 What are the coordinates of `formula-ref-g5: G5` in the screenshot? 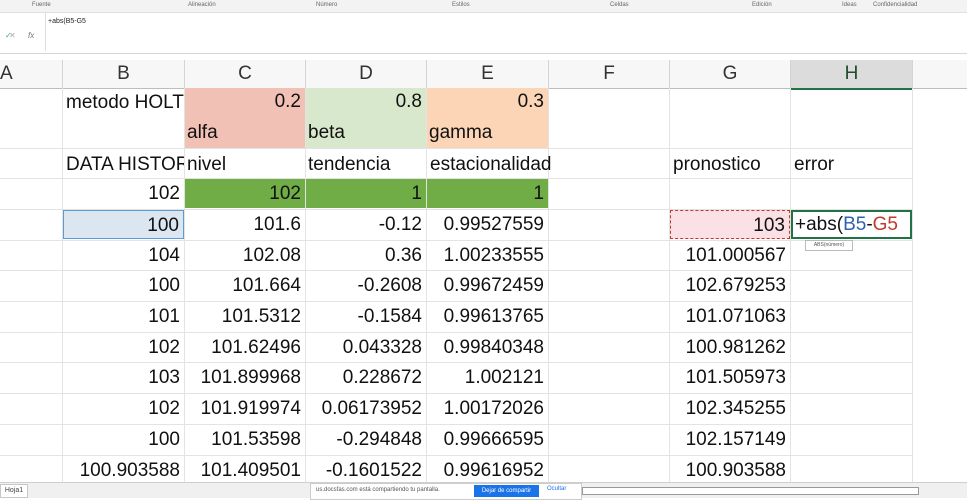 It's located at (885, 224).